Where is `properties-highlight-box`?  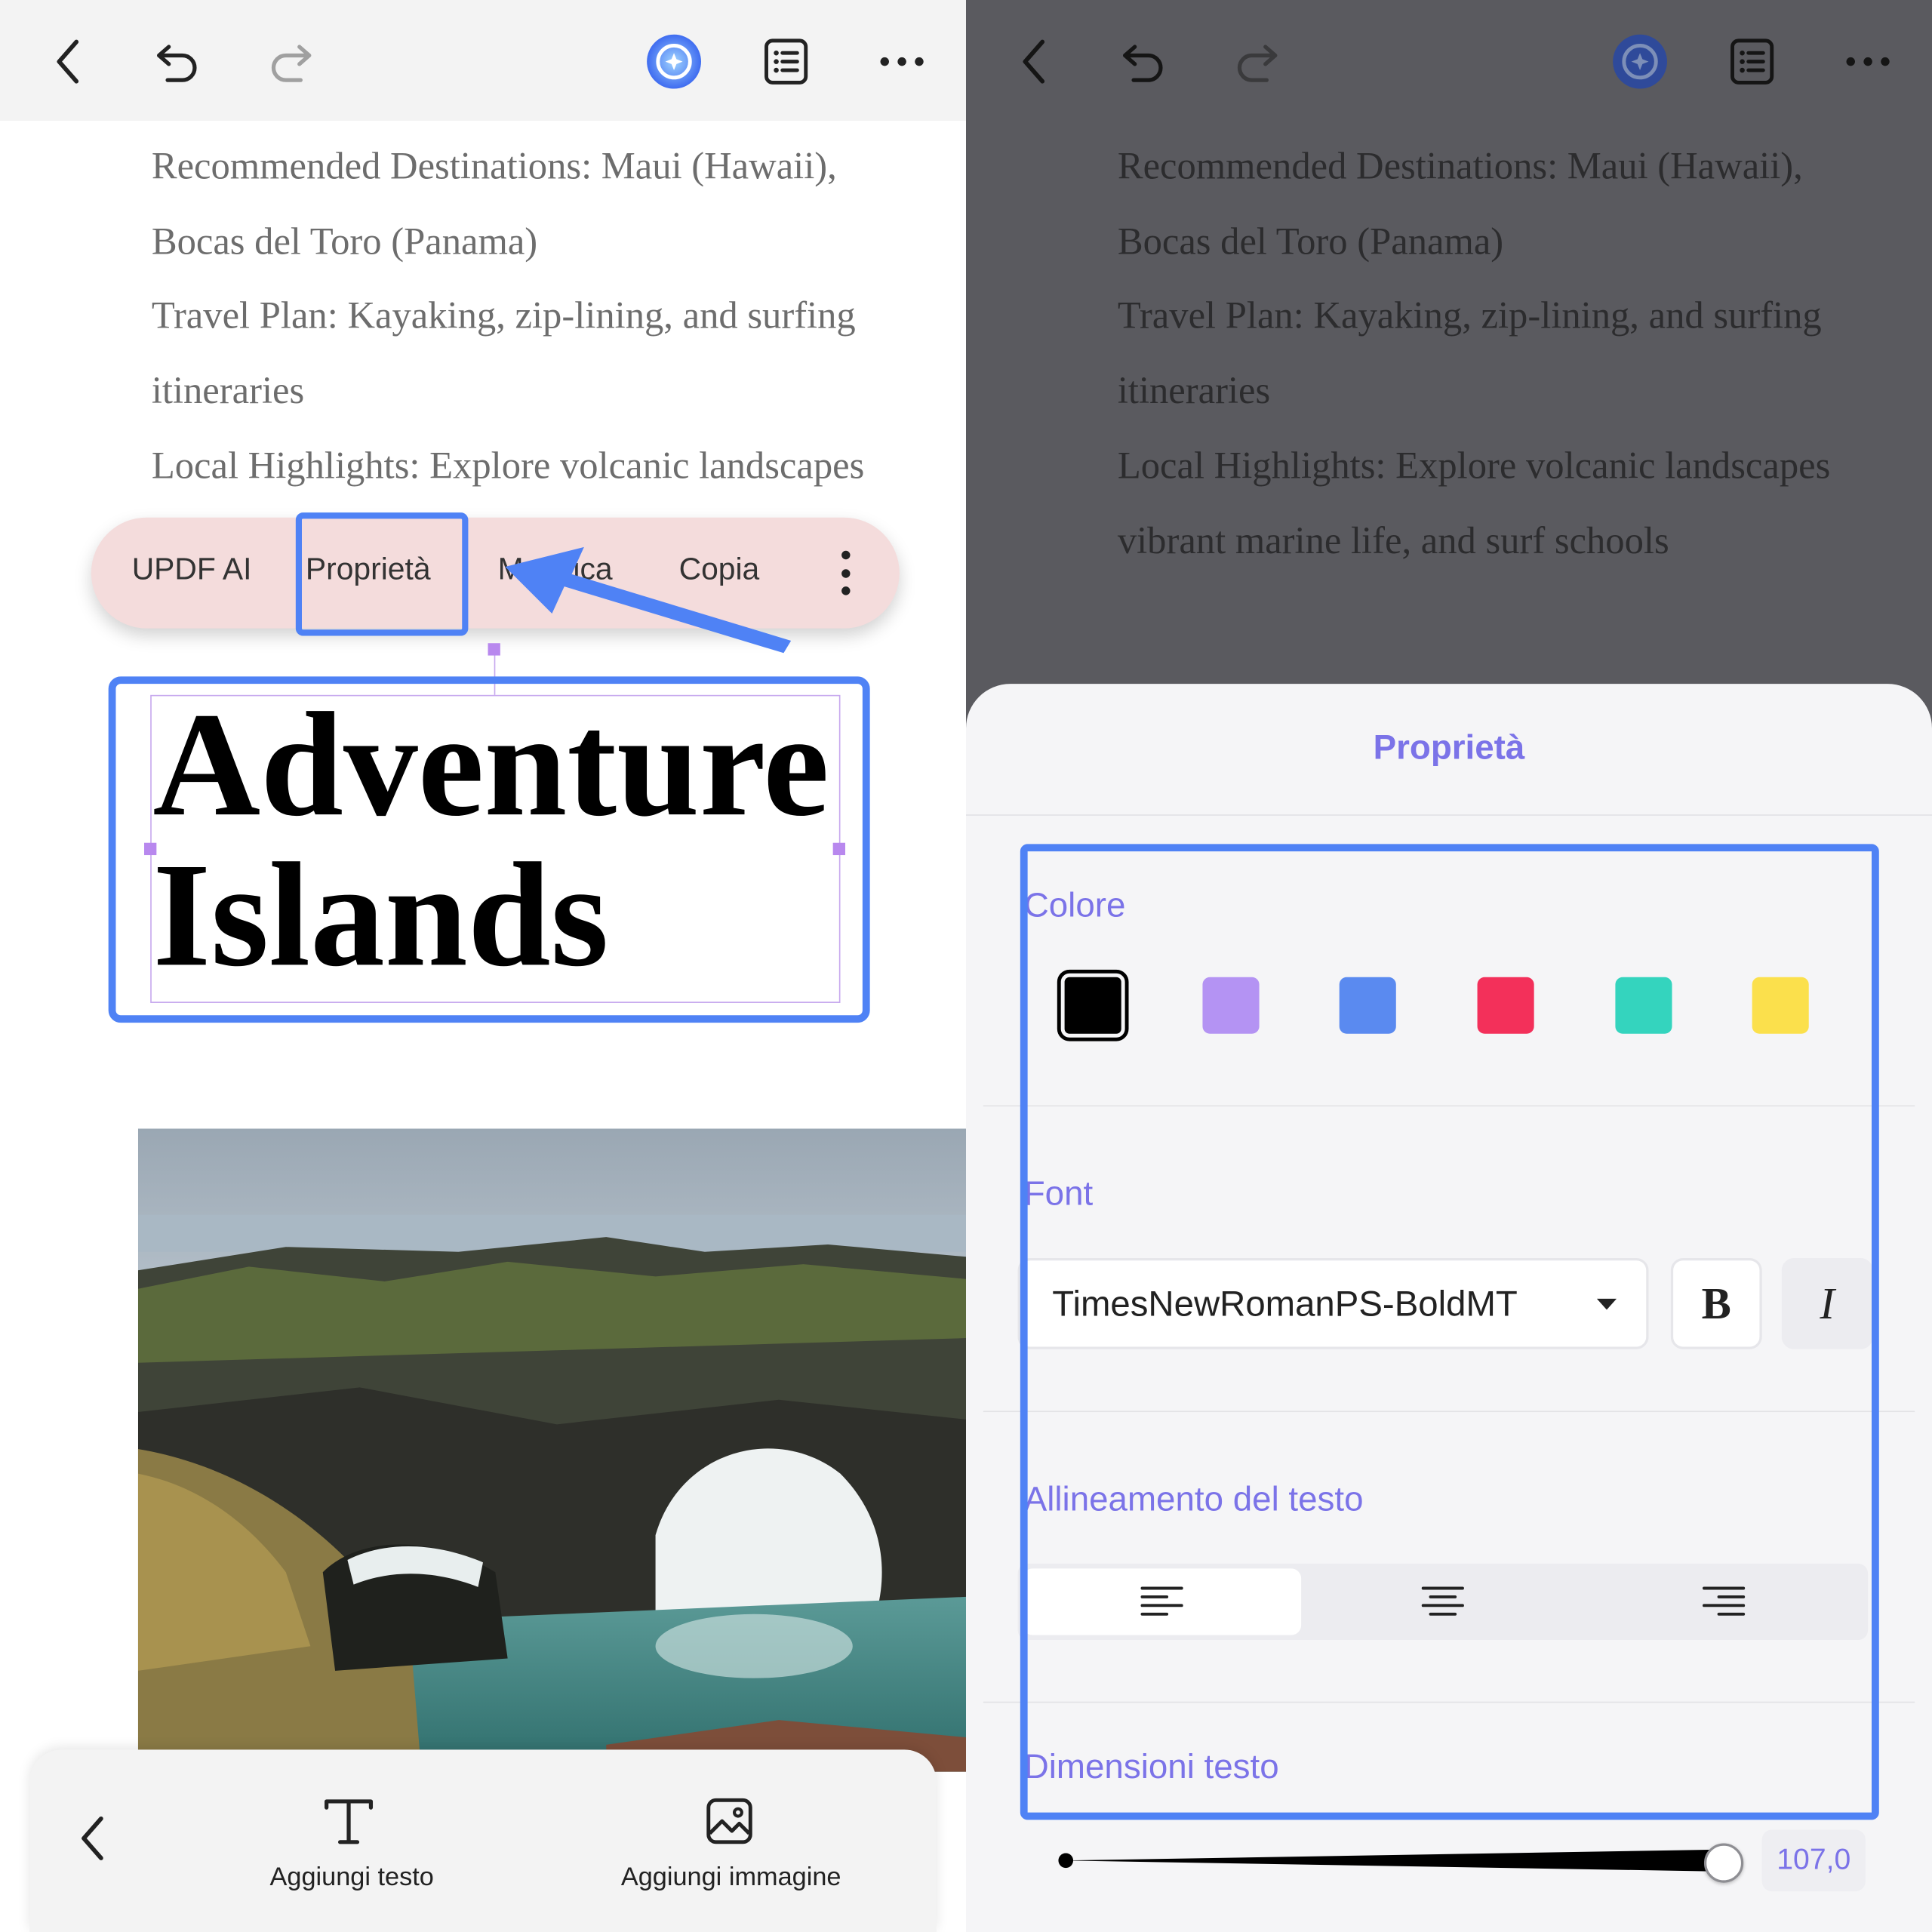 properties-highlight-box is located at coordinates (382, 574).